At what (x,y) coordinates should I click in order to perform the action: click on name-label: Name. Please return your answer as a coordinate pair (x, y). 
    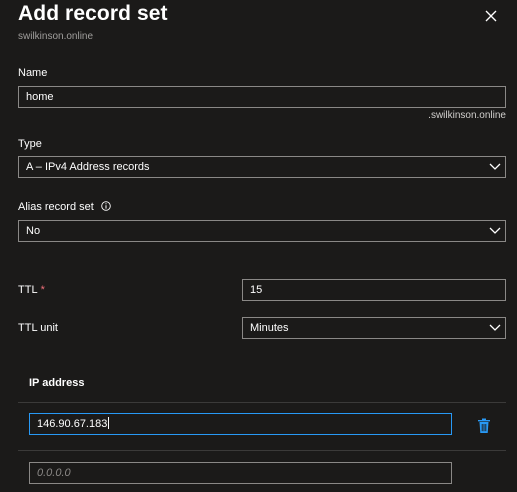
    Looking at the image, I should click on (33, 73).